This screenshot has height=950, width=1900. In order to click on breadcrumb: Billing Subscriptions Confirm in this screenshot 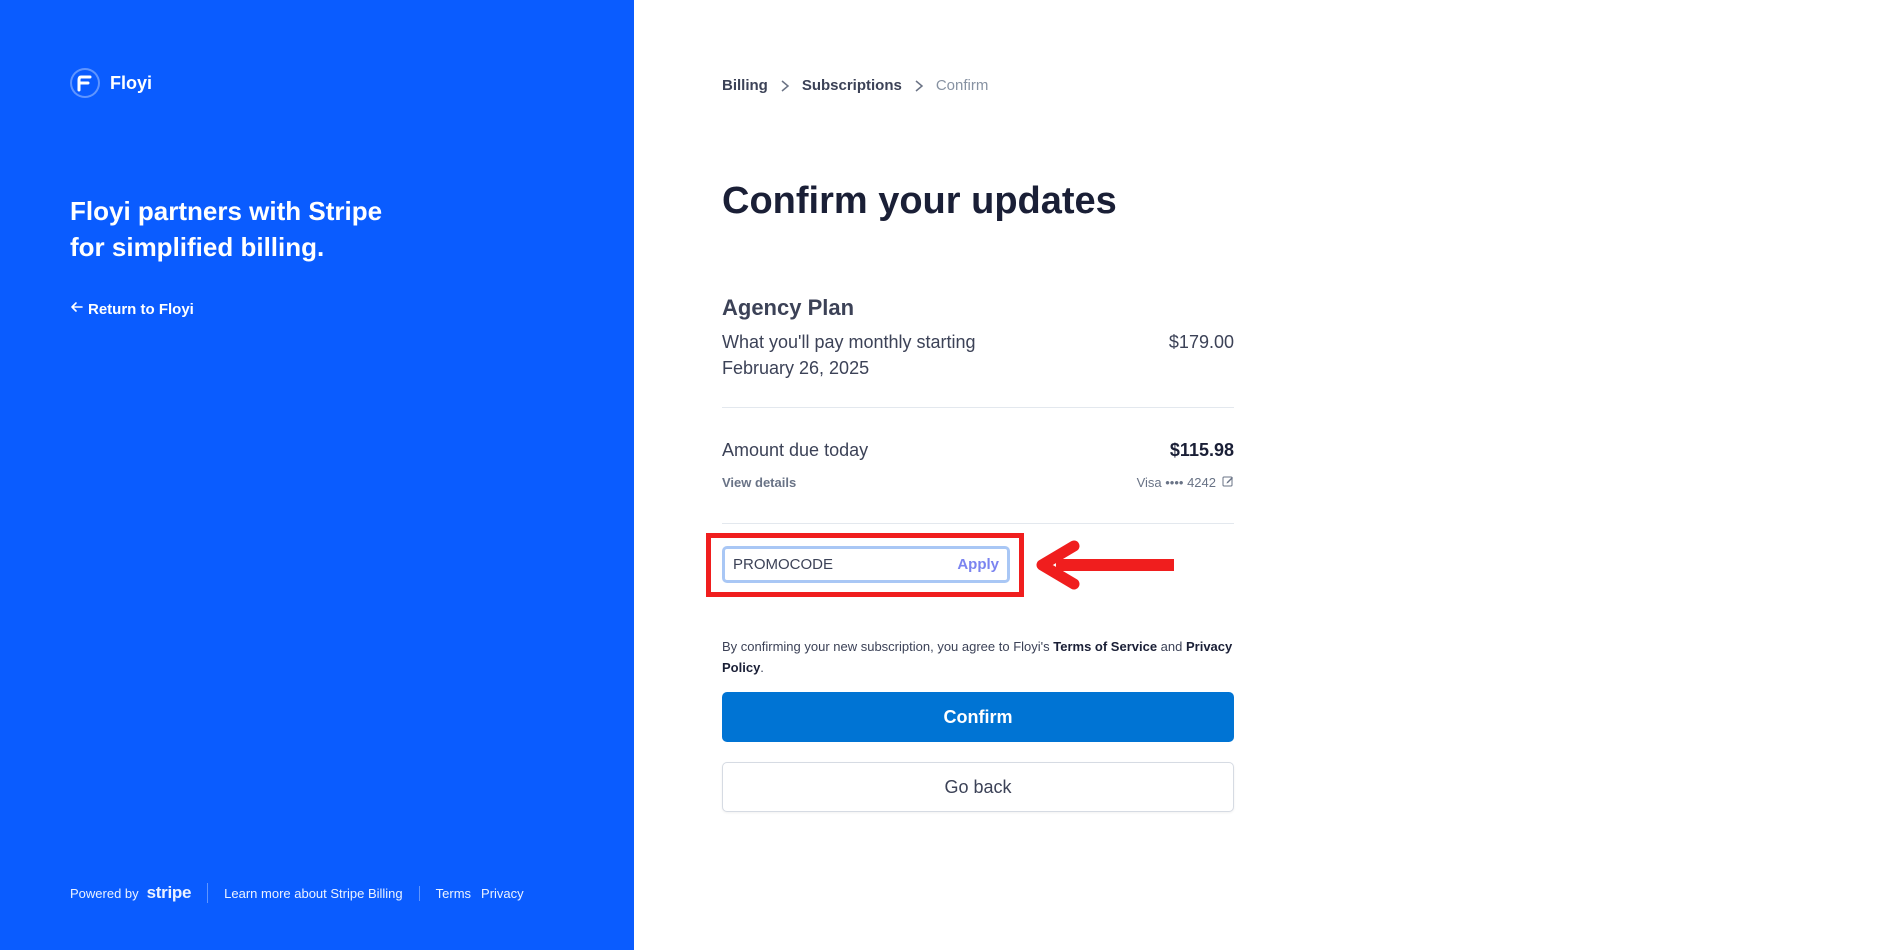, I will do `click(855, 85)`.